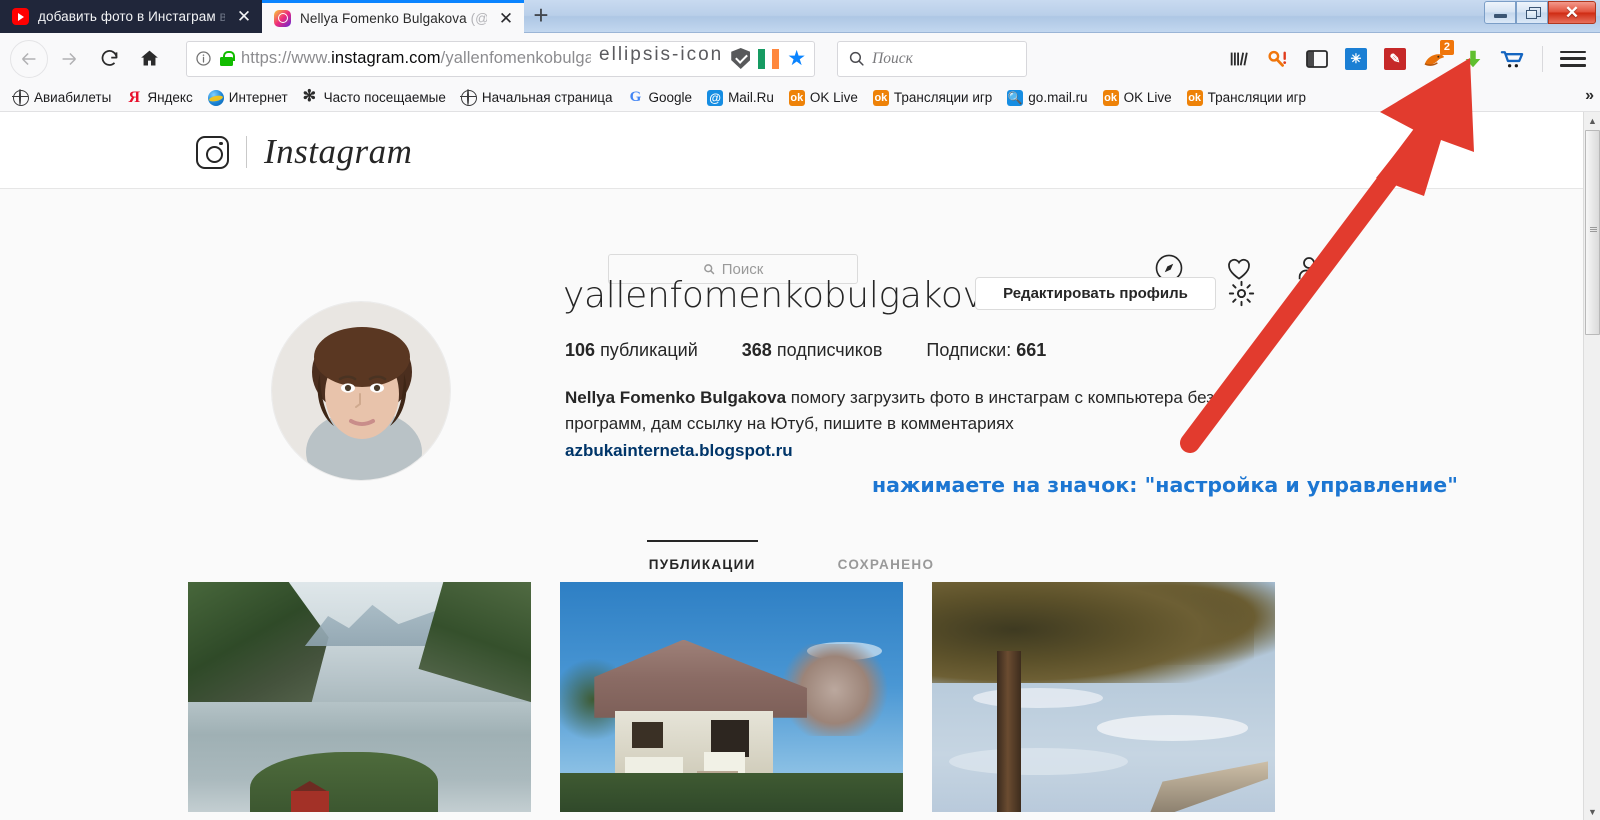 The width and height of the screenshot is (1600, 820). What do you see at coordinates (159, 98) in the screenshot?
I see `bookmark-yandex: Я Яндекс` at bounding box center [159, 98].